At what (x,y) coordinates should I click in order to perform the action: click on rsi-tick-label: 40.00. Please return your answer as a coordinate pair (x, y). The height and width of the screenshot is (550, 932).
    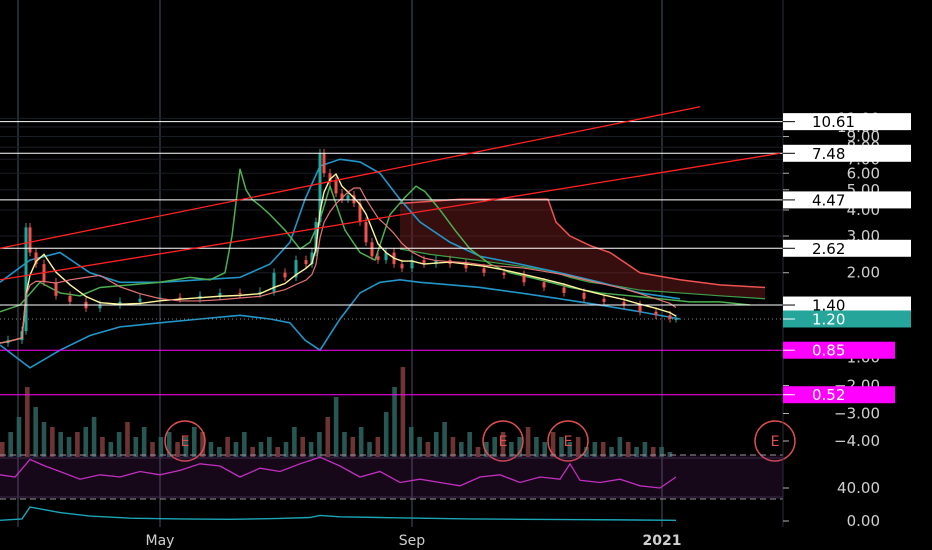
    Looking at the image, I should click on (858, 488).